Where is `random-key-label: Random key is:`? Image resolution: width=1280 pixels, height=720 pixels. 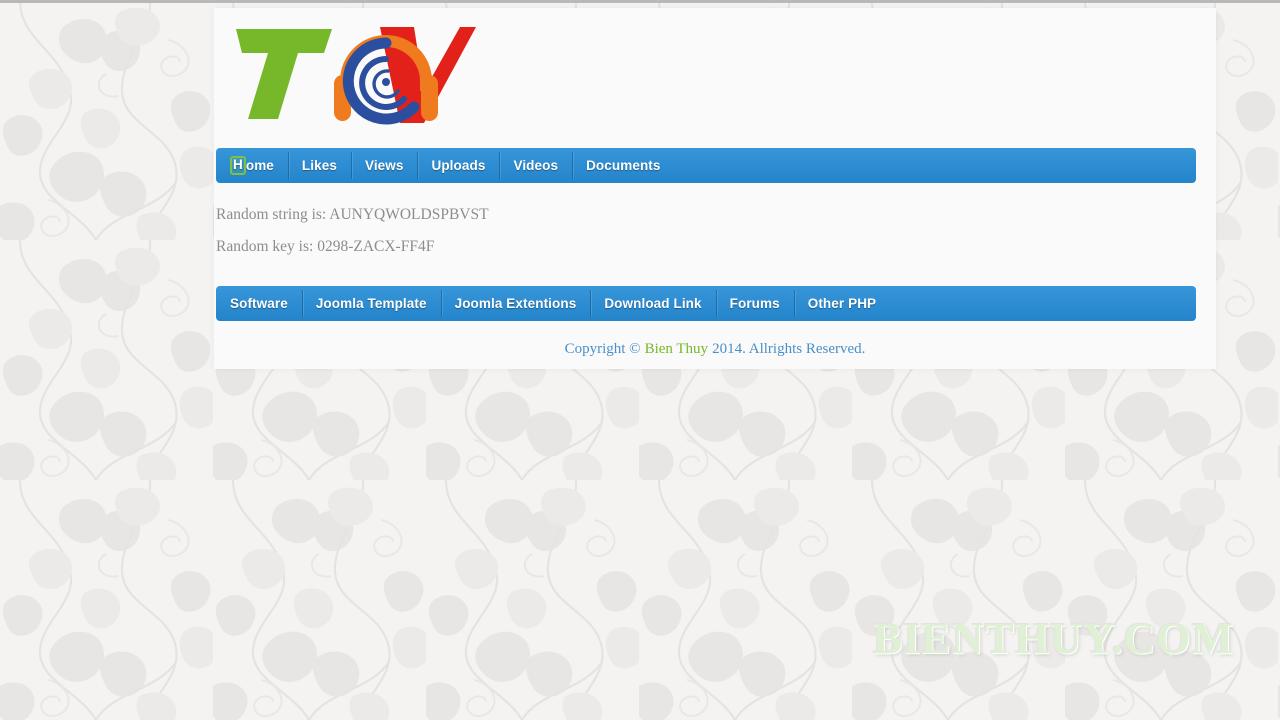
random-key-label: Random key is: is located at coordinates (265, 247).